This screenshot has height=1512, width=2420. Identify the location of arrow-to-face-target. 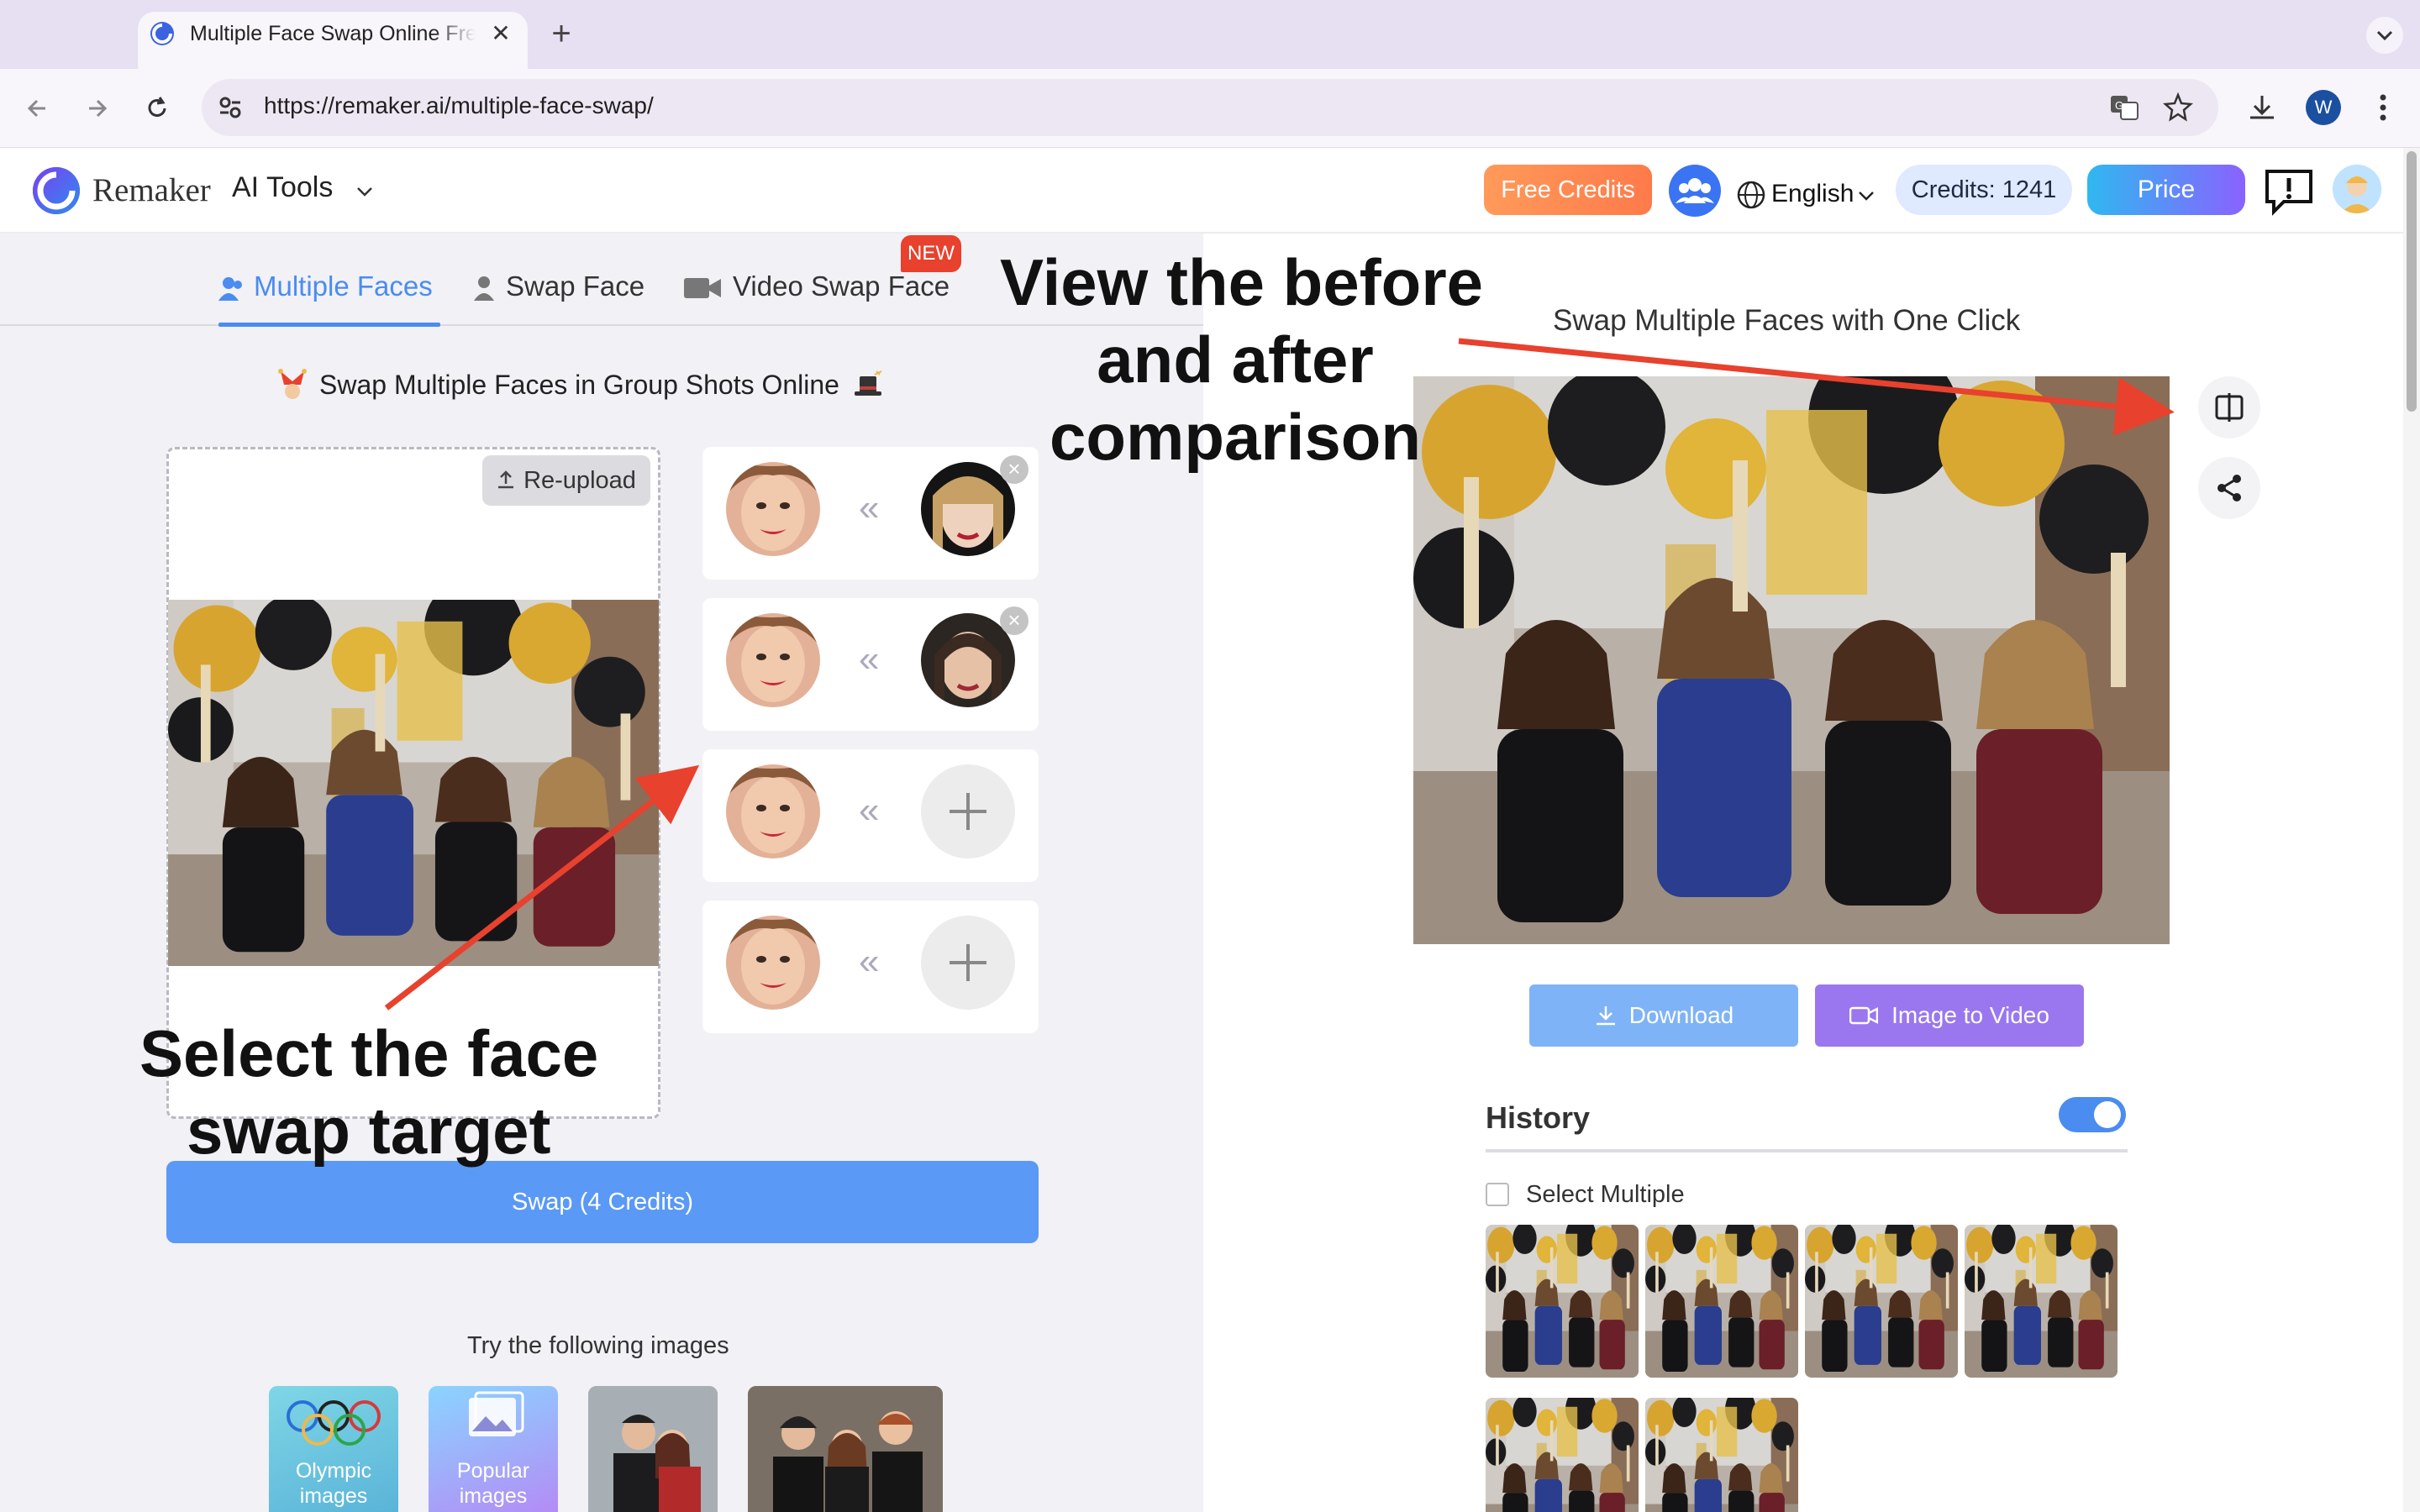
(542, 887).